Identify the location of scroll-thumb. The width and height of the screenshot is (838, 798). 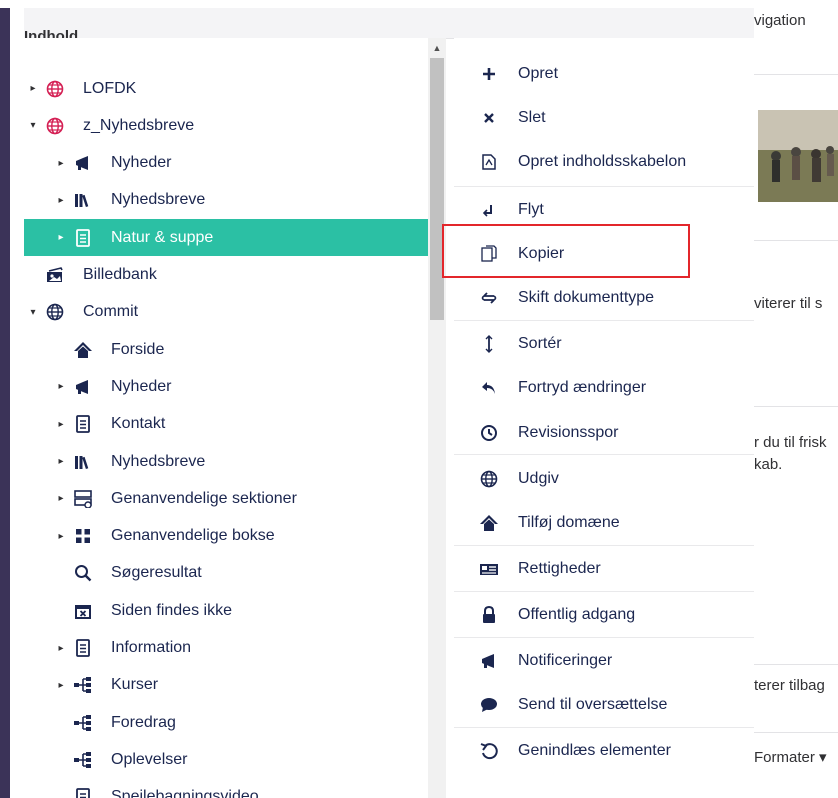
(437, 189).